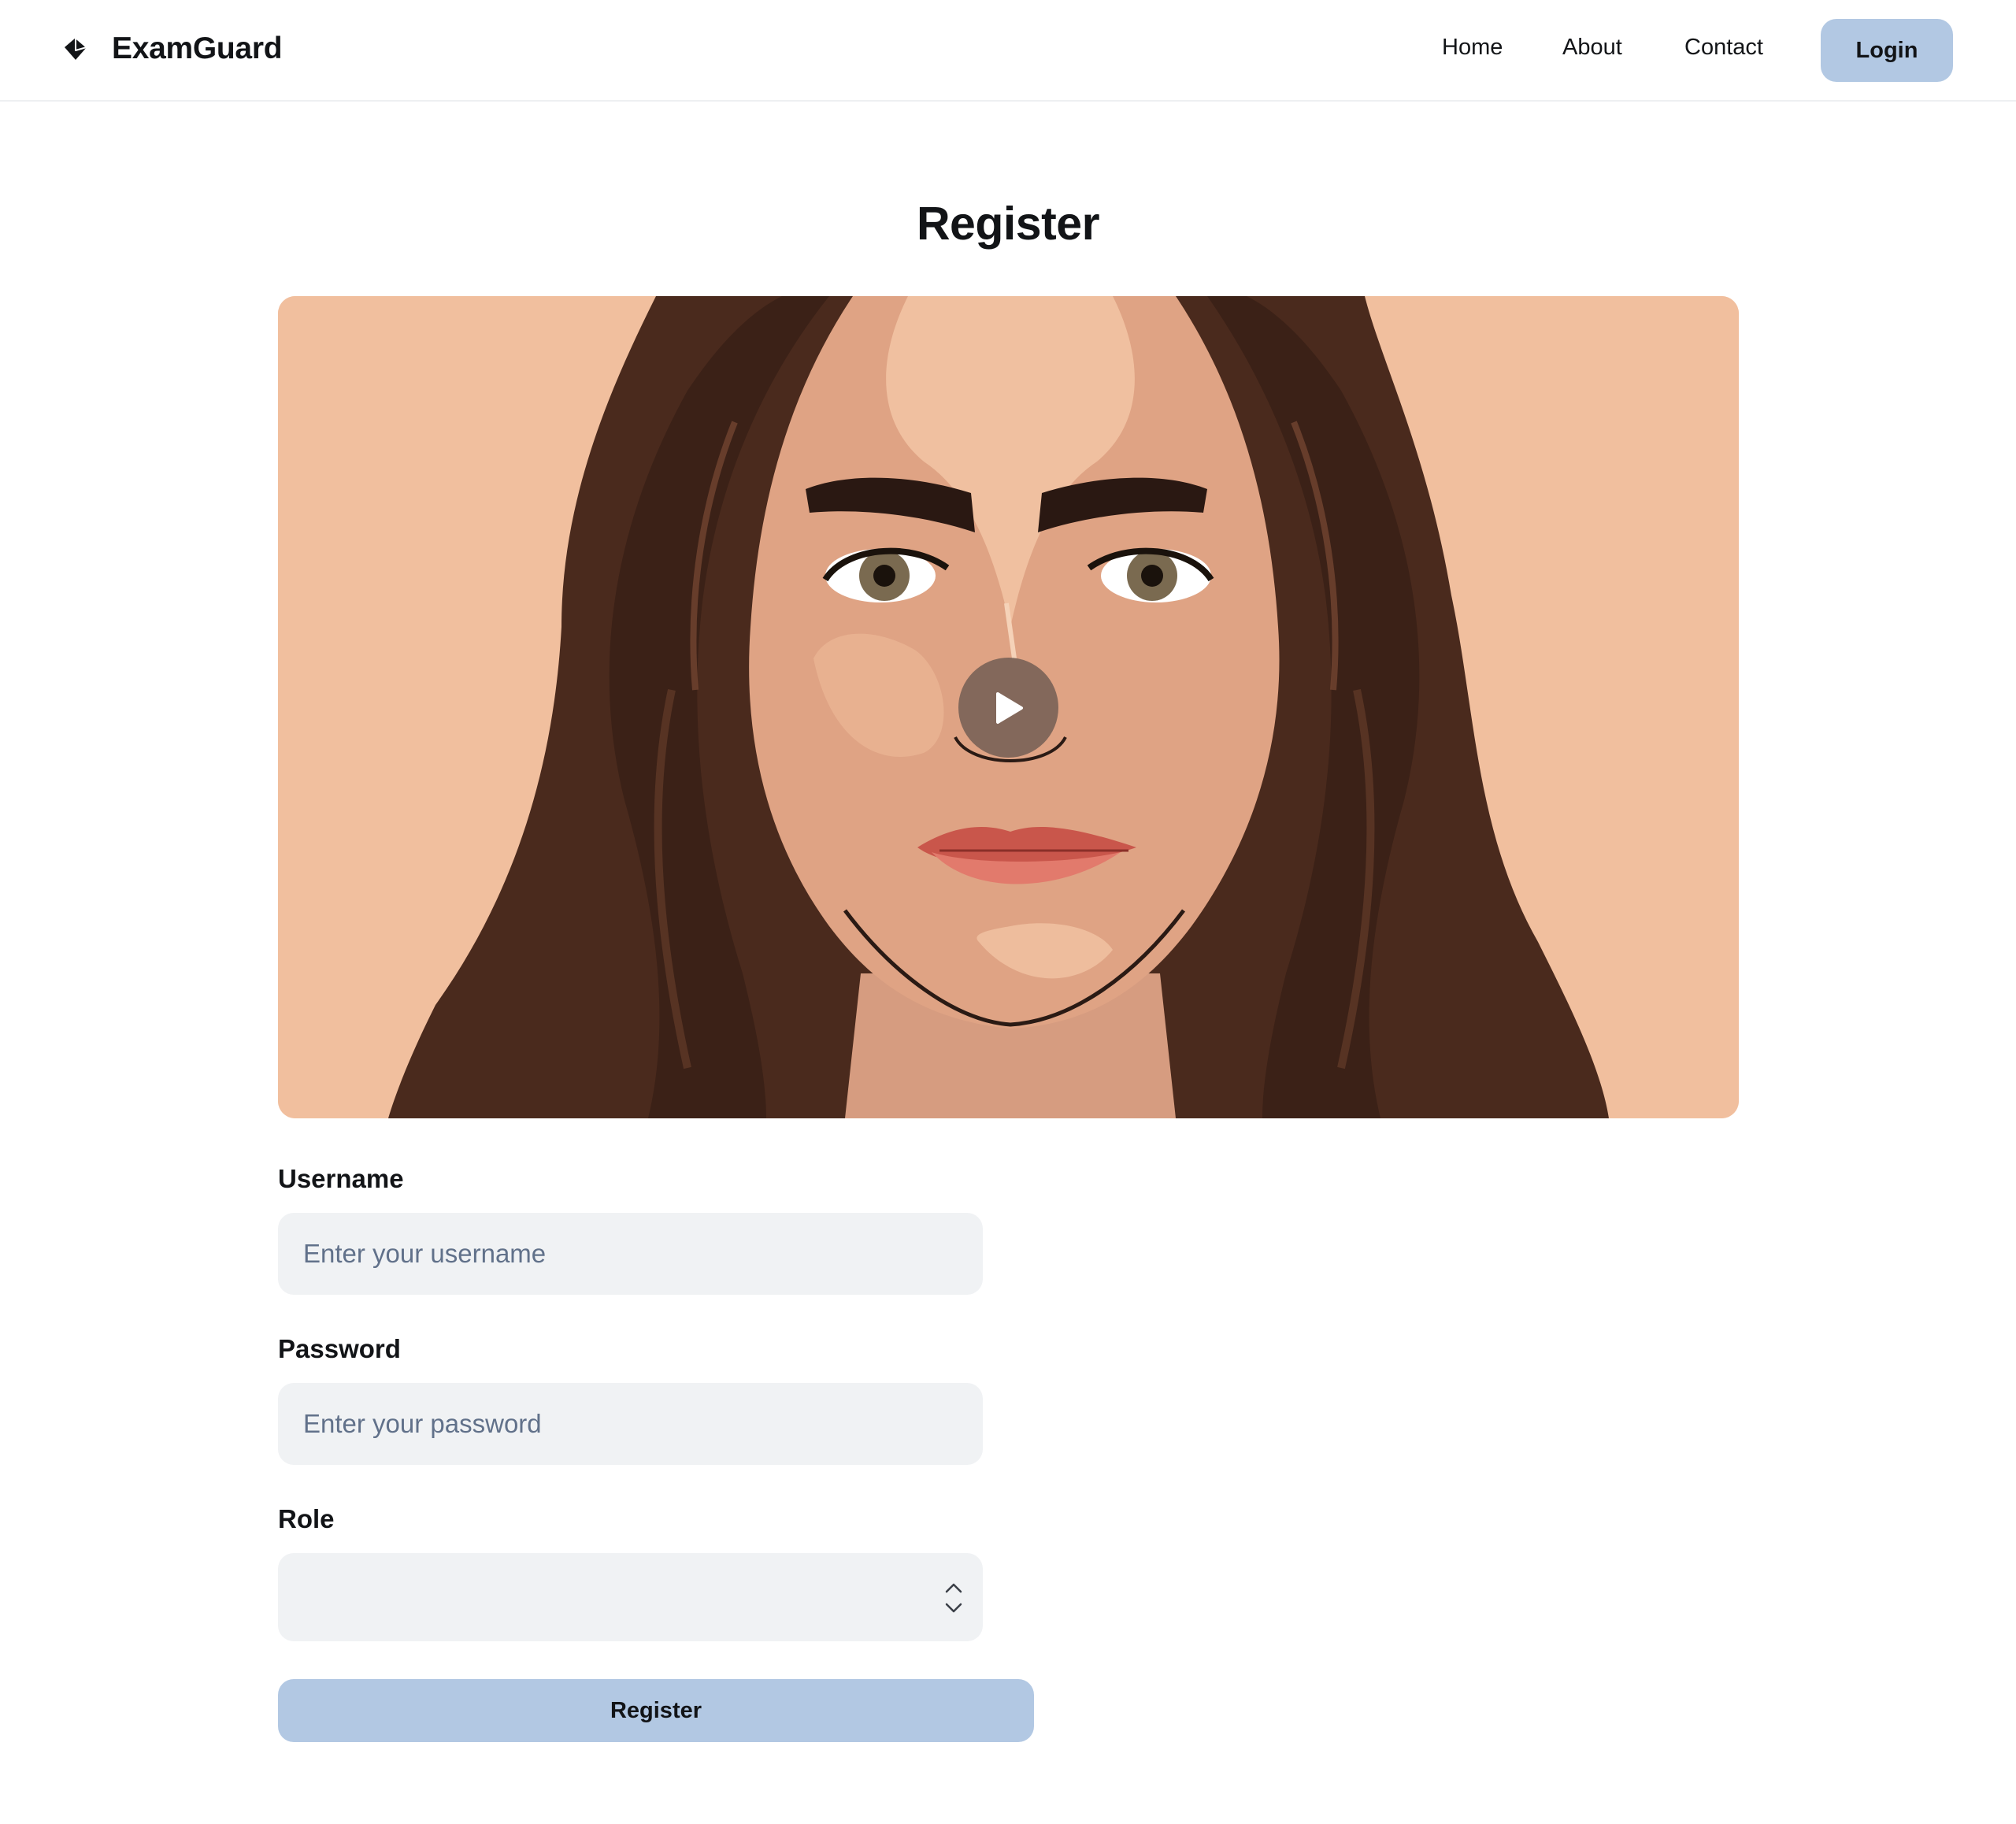 The image size is (2016, 1824). I want to click on diamond-logo-icon, so click(76, 48).